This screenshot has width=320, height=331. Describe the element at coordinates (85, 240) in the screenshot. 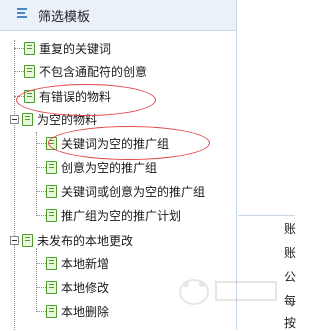

I see `tree-item-label: 未发布的本地更改` at that location.